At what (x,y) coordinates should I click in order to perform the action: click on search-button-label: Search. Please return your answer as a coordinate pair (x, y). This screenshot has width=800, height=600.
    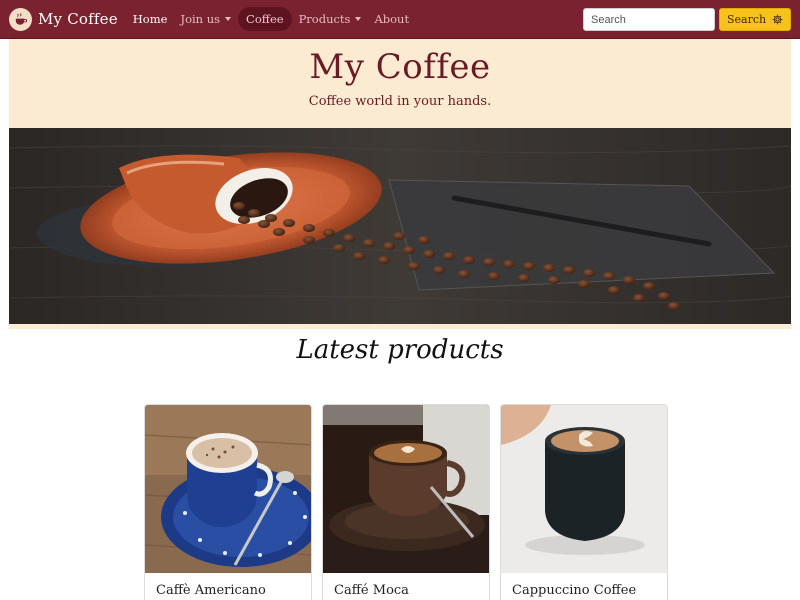
    Looking at the image, I should click on (747, 19).